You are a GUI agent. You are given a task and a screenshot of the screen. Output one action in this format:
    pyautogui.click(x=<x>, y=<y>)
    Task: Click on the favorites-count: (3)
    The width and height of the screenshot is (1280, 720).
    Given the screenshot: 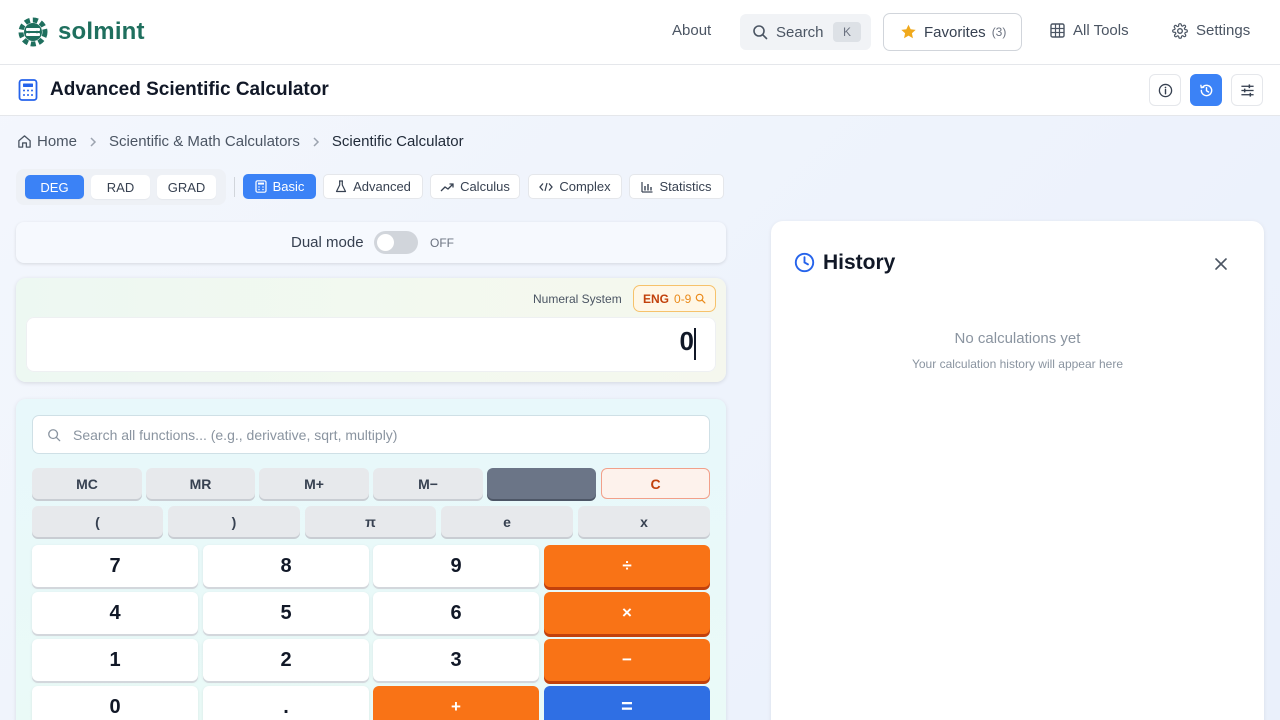 What is the action you would take?
    pyautogui.click(x=999, y=32)
    